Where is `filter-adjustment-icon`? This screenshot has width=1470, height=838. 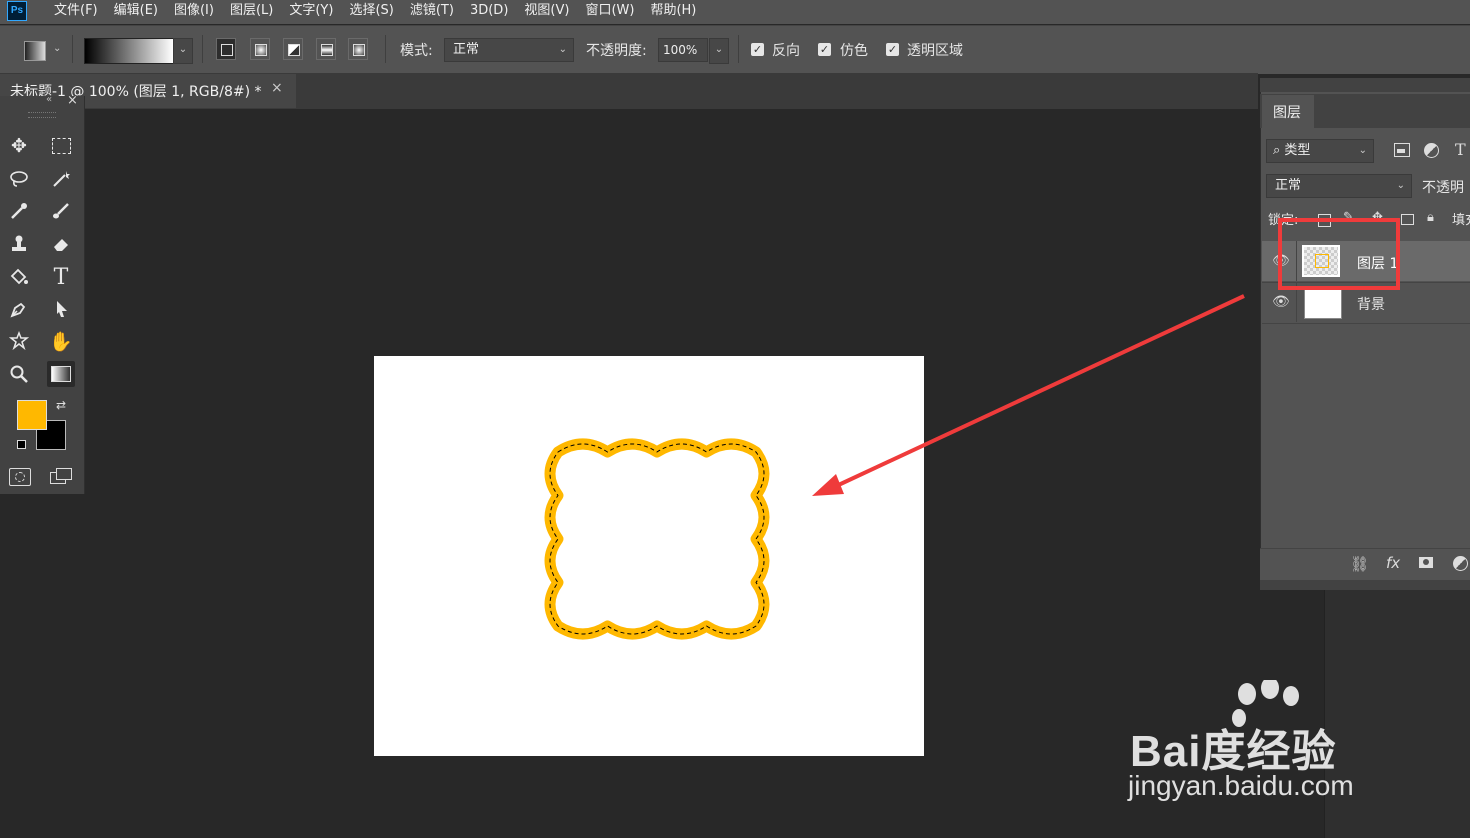
filter-adjustment-icon is located at coordinates (1431, 150).